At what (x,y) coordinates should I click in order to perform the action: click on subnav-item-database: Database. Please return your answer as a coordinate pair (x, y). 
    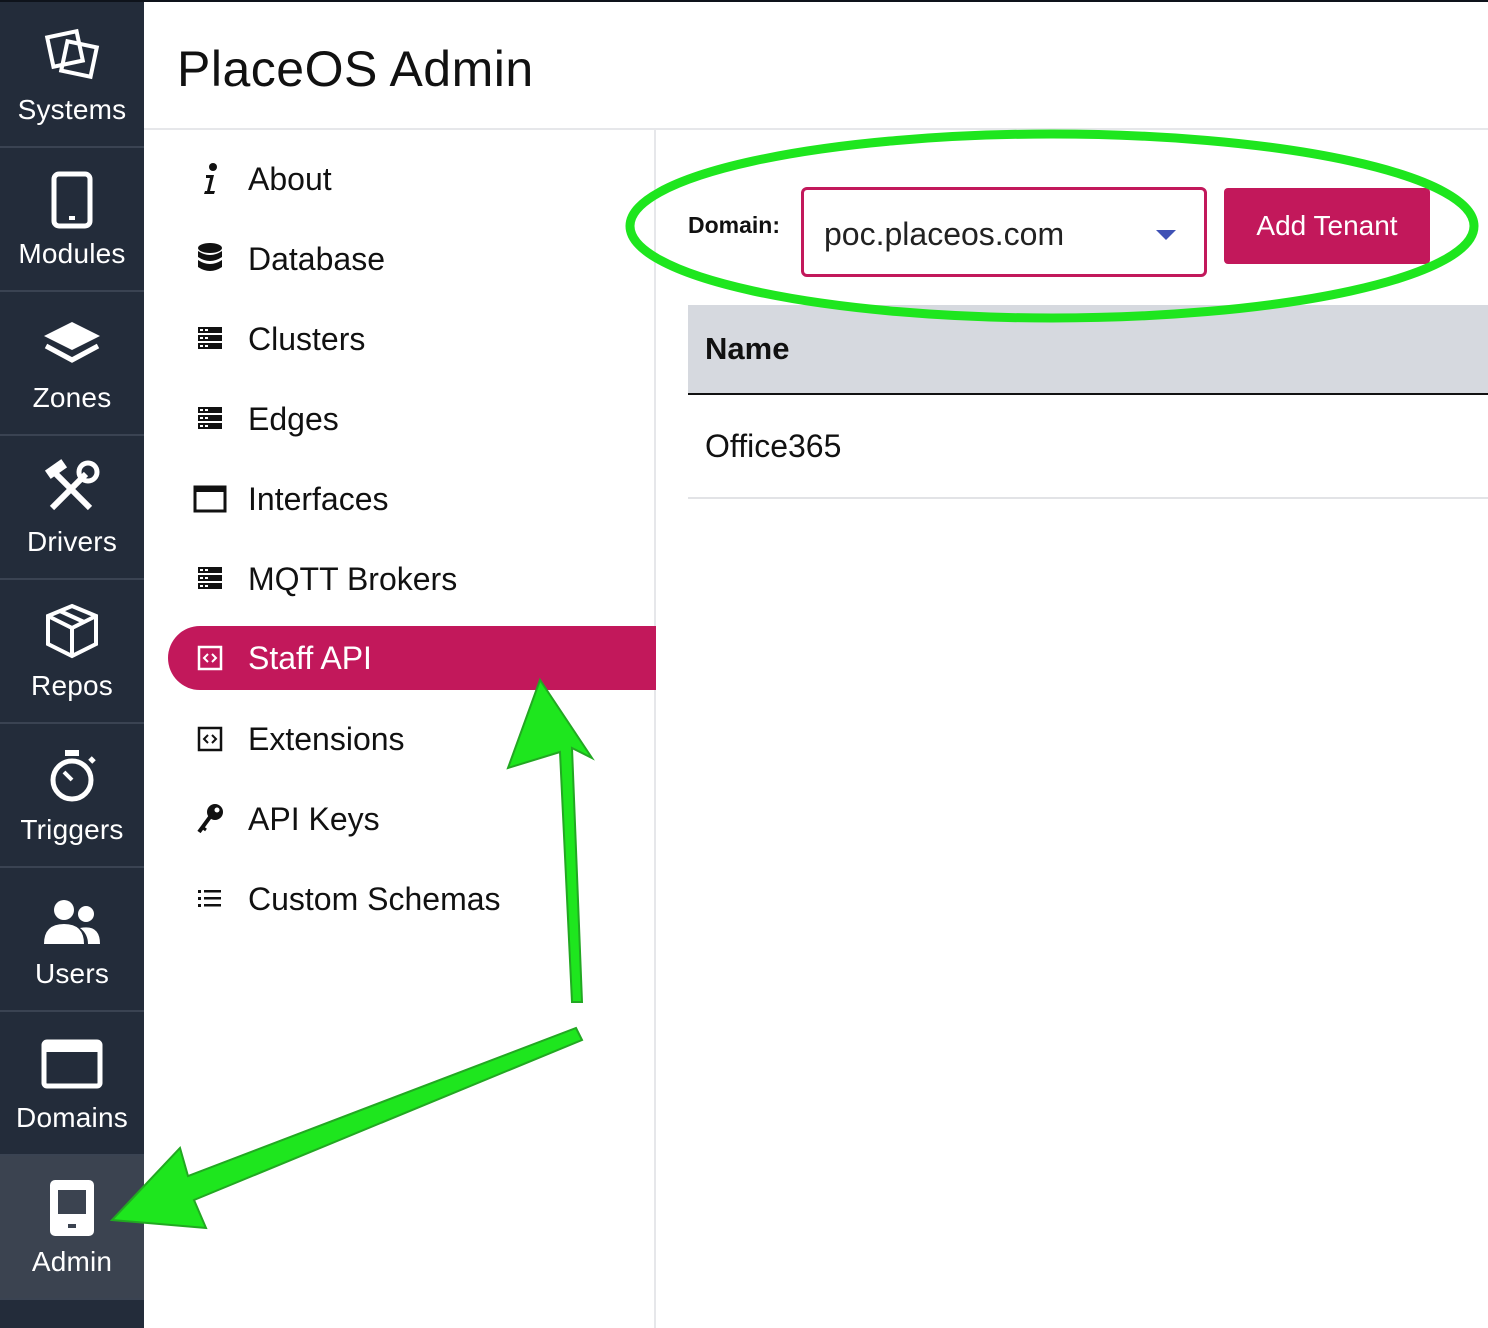
    Looking at the image, I should click on (412, 259).